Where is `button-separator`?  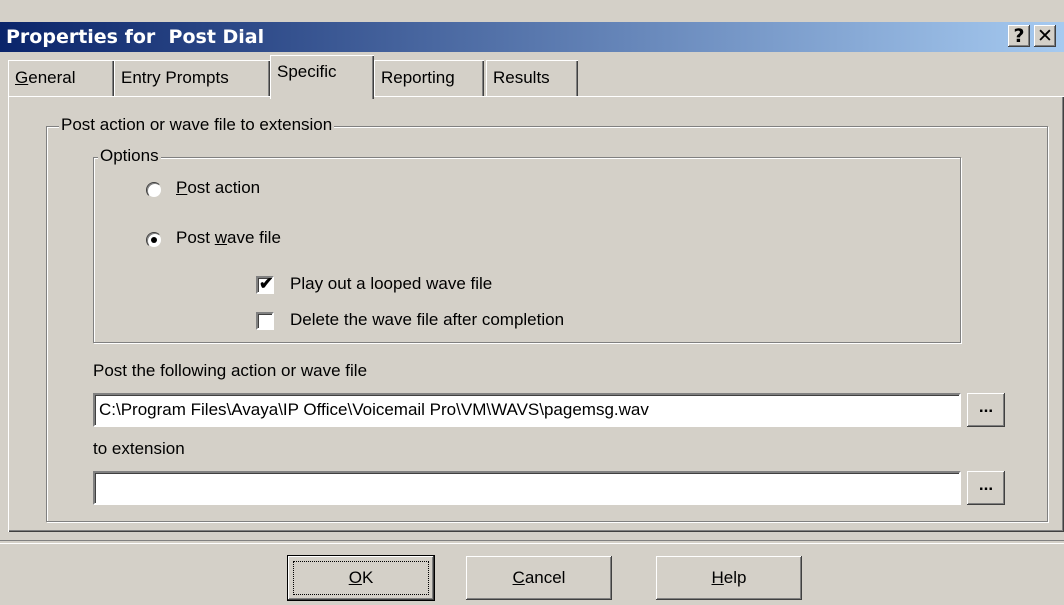
button-separator is located at coordinates (532, 542).